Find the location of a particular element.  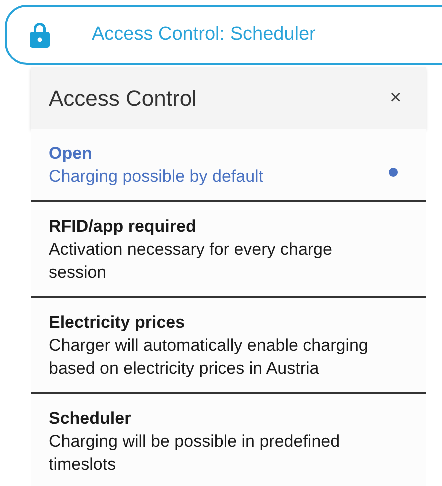

option-title: RFID/app required is located at coordinates (123, 227).